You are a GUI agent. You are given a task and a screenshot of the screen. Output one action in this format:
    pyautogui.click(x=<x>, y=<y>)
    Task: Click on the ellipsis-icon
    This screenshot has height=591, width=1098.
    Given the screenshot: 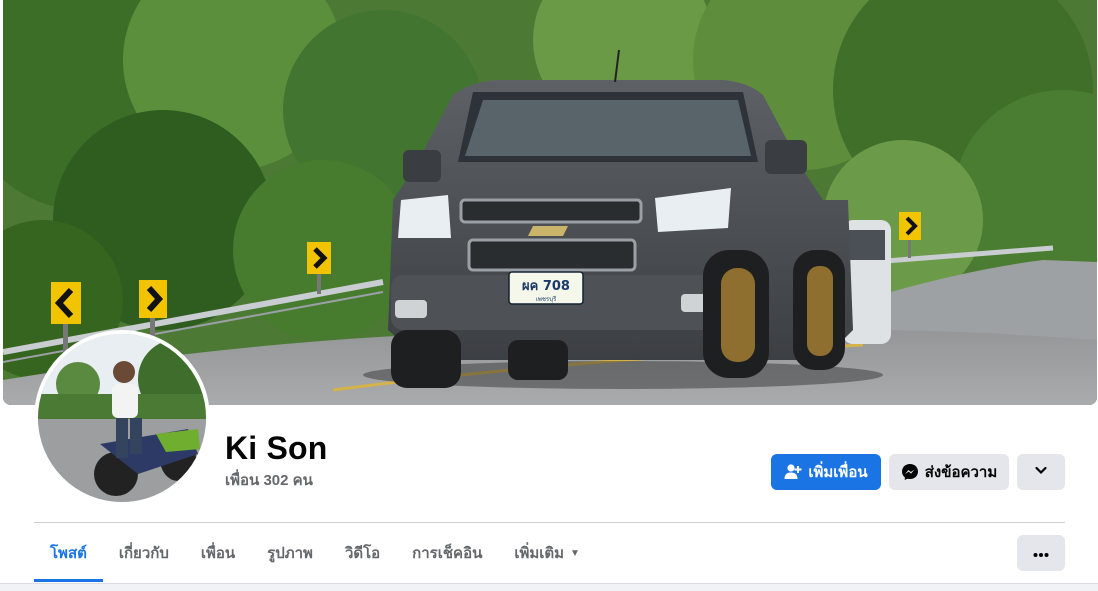 What is the action you would take?
    pyautogui.click(x=1041, y=553)
    